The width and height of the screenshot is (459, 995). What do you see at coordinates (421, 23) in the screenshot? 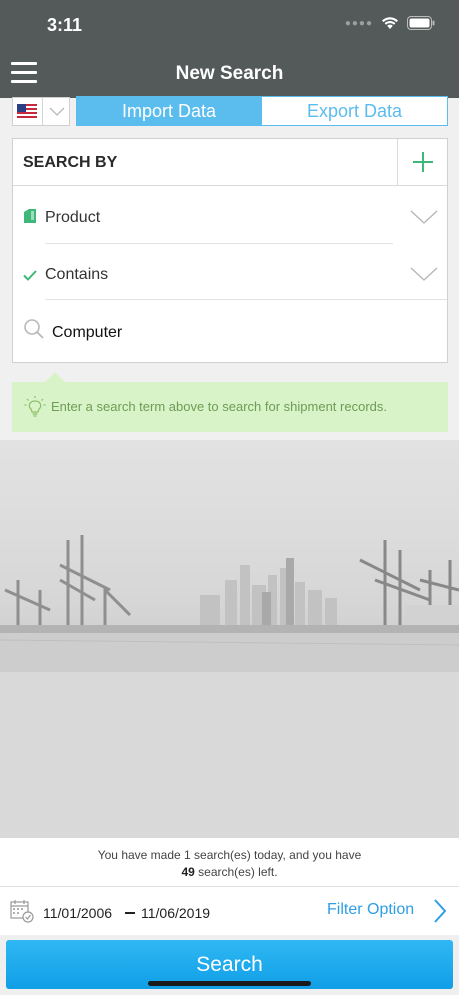
I see `battery-icon` at bounding box center [421, 23].